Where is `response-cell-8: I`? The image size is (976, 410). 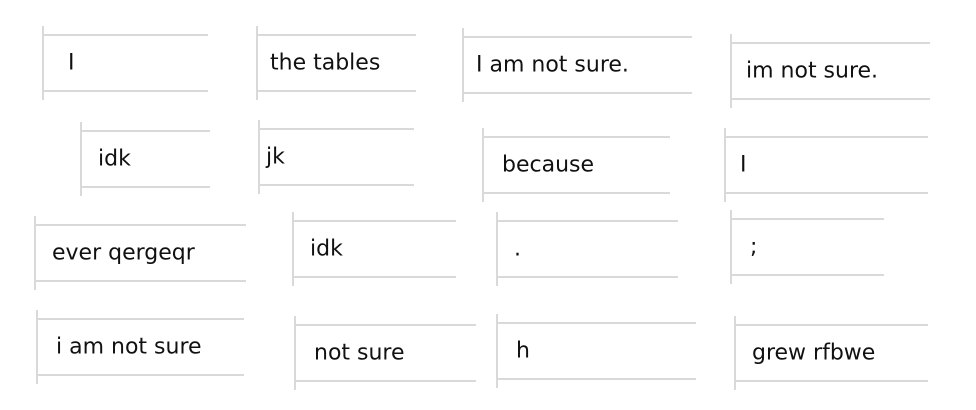 response-cell-8: I is located at coordinates (826, 165).